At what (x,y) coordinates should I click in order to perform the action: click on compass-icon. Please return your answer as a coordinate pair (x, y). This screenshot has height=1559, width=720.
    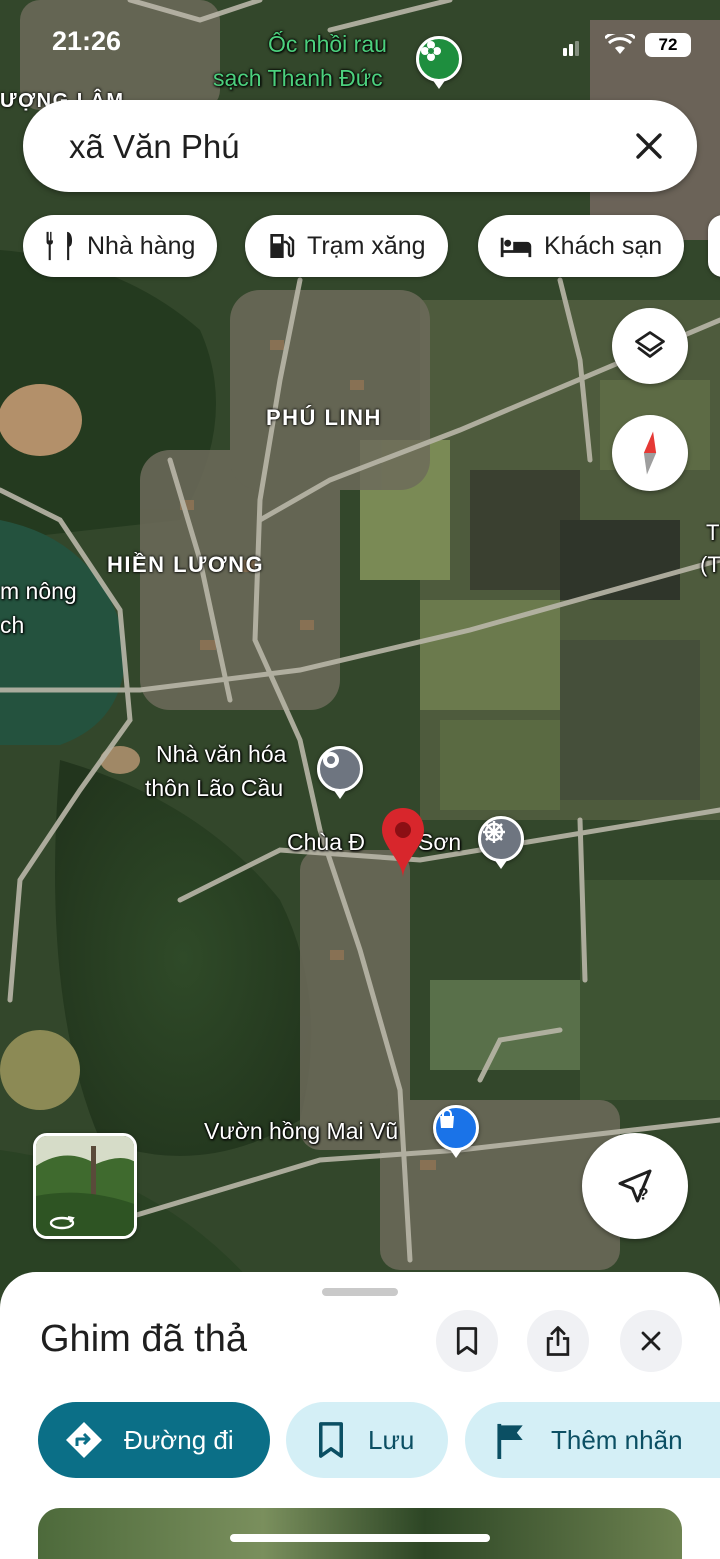
    Looking at the image, I should click on (650, 453).